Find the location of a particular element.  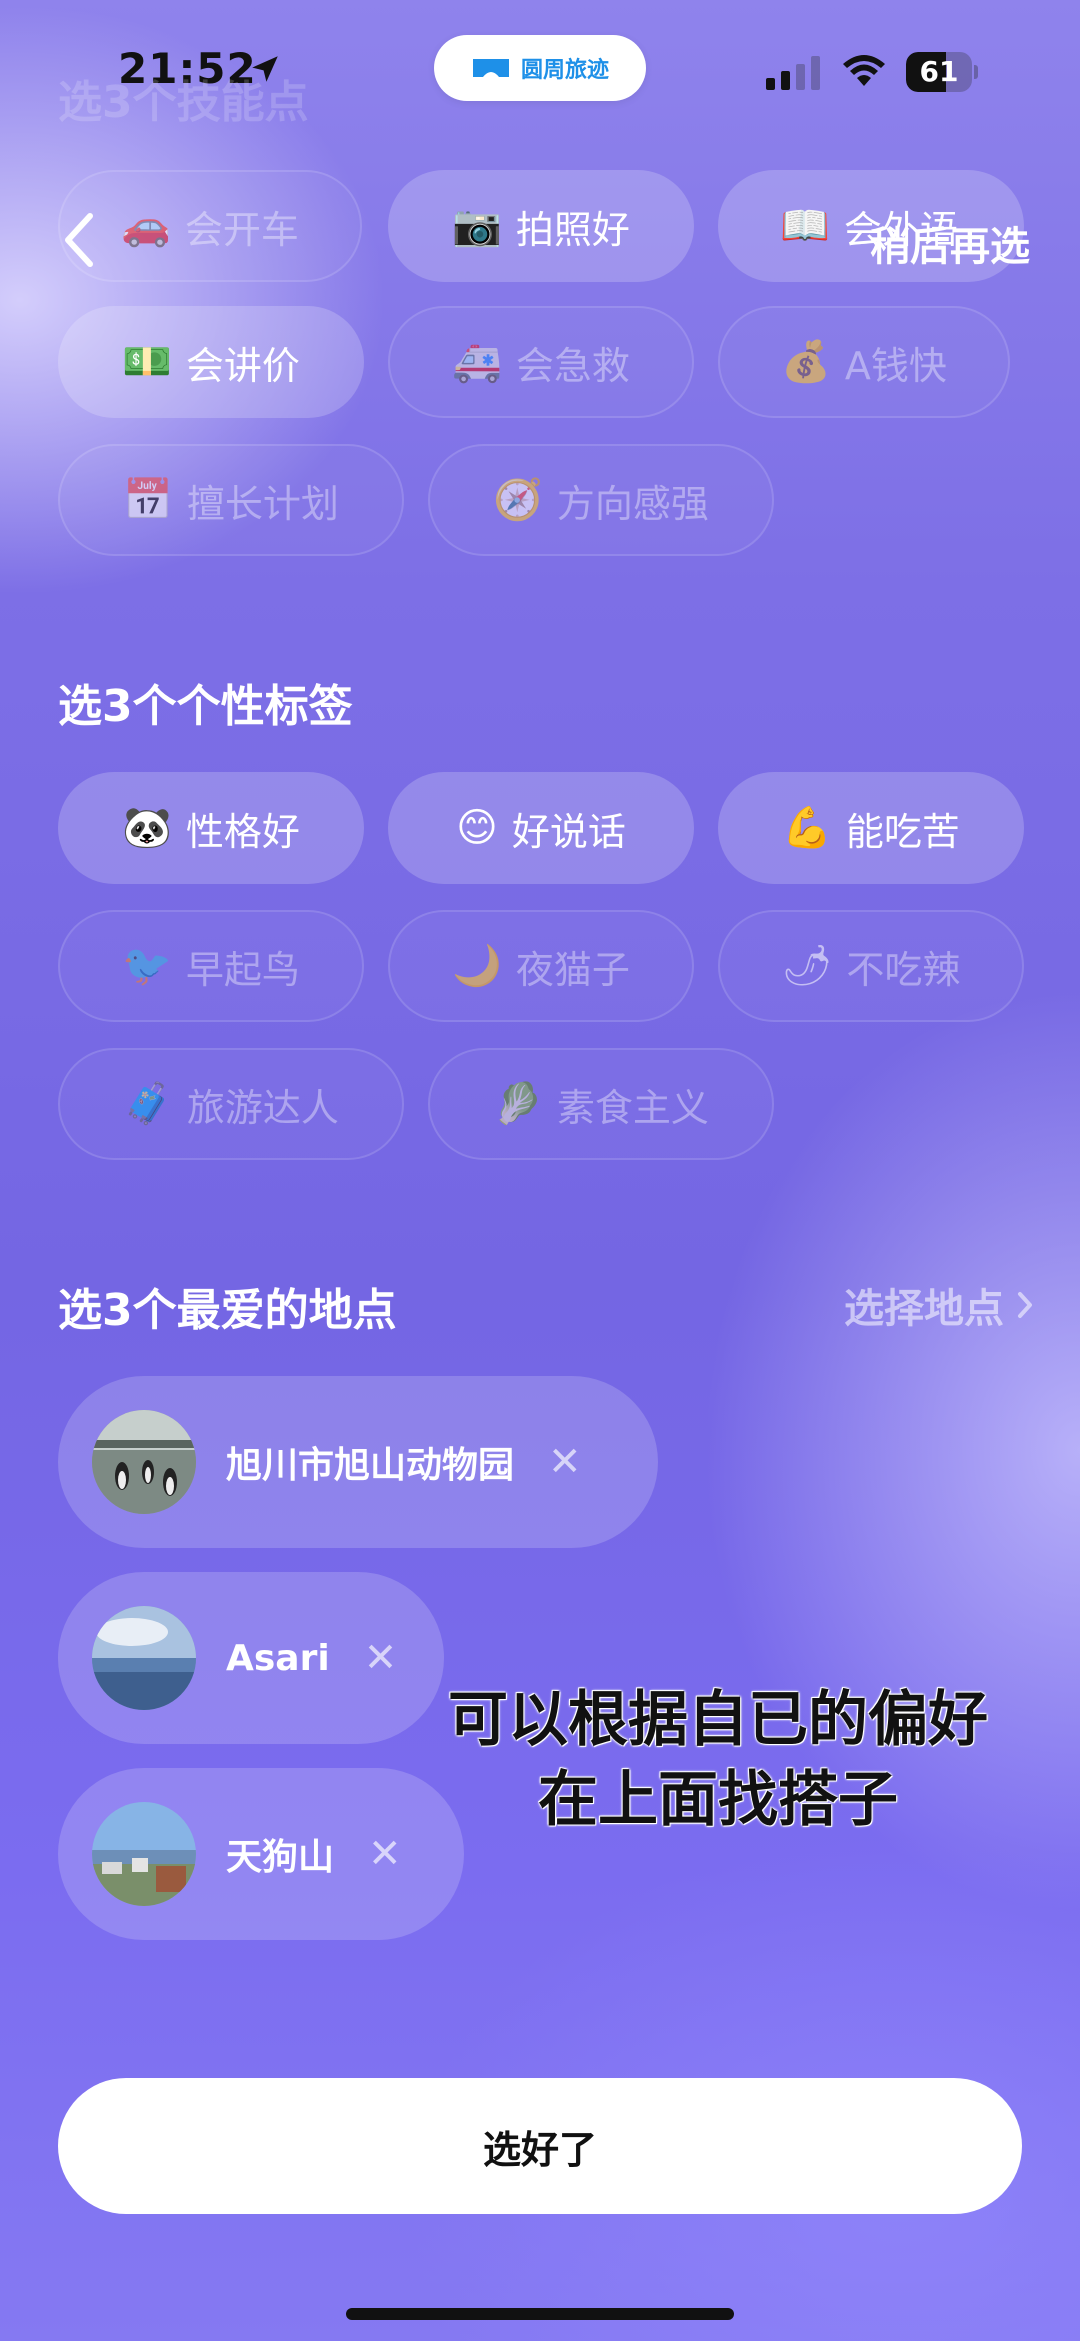

skill-chip-drive: 🚗 会开车 is located at coordinates (210, 226).